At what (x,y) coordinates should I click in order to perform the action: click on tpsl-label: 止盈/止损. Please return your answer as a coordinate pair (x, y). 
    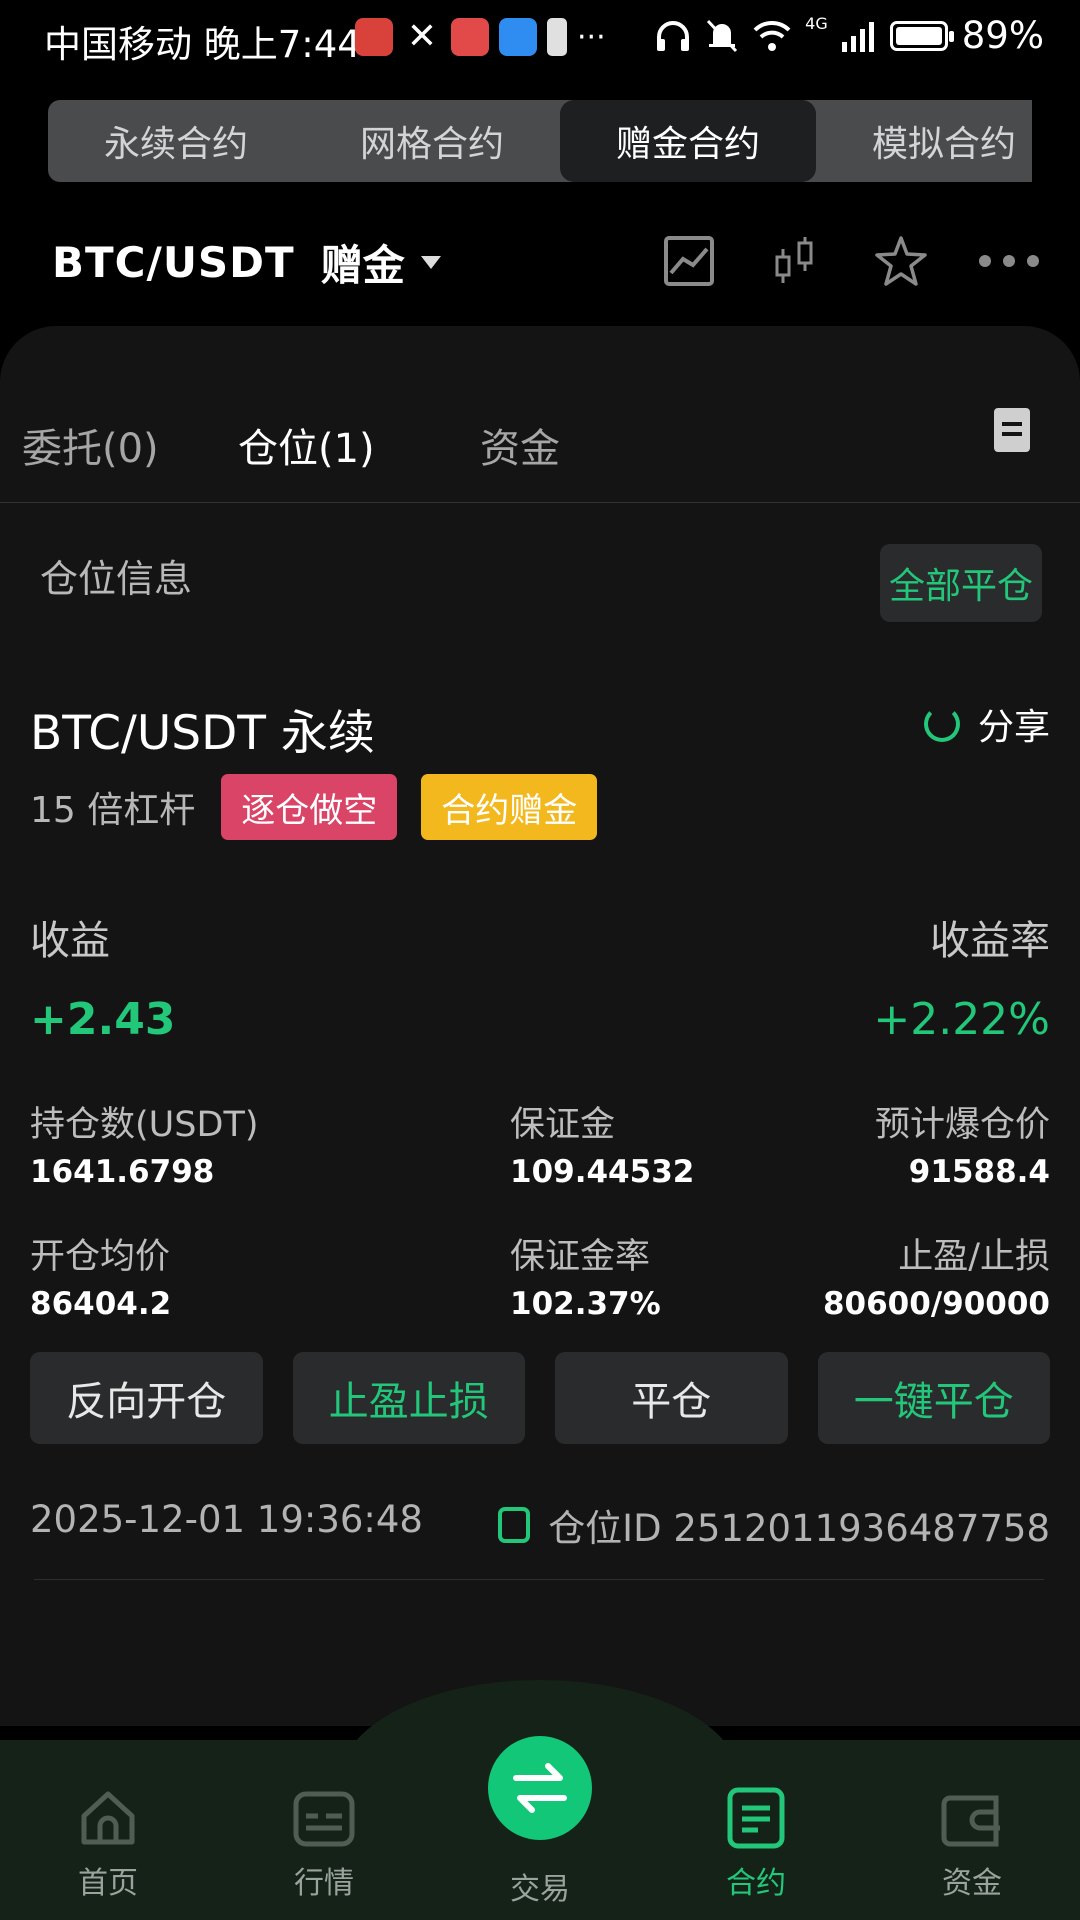
    Looking at the image, I should click on (974, 1257).